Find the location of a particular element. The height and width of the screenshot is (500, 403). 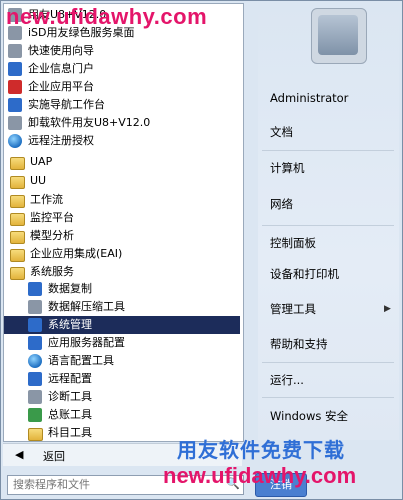

item-label: 系统管理 is located at coordinates (70, 324).